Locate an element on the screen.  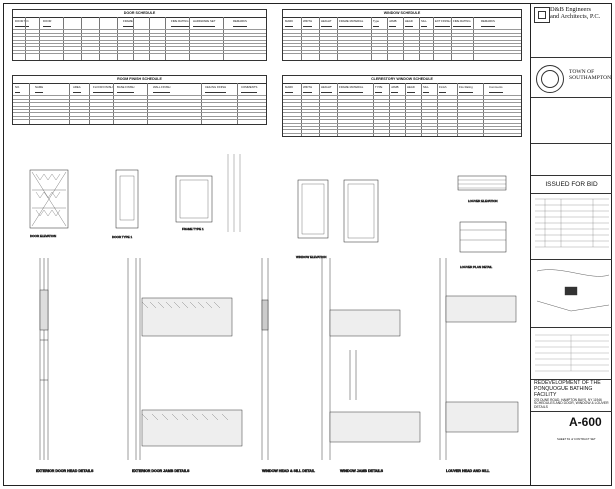
sheet-of: SHEET 81 of CONTRACT SET is located at coordinates (576, 439).